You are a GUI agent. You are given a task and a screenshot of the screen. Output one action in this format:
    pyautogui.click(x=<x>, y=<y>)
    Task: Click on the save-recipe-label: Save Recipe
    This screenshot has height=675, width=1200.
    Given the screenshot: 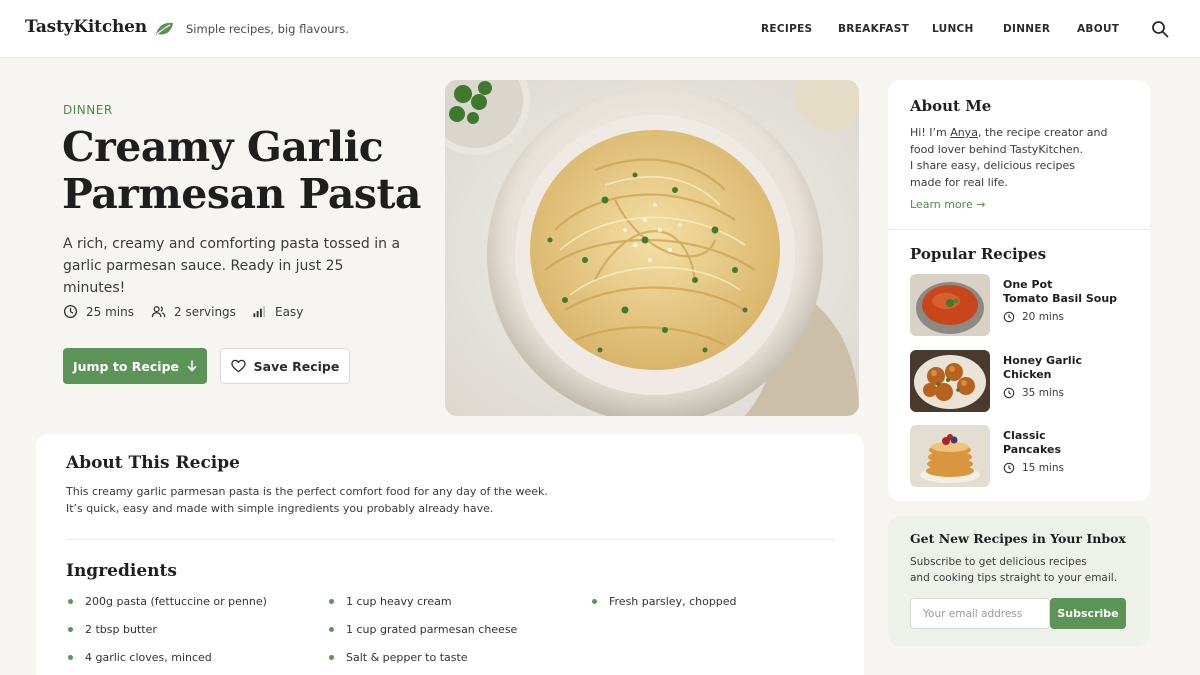 What is the action you would take?
    pyautogui.click(x=296, y=366)
    